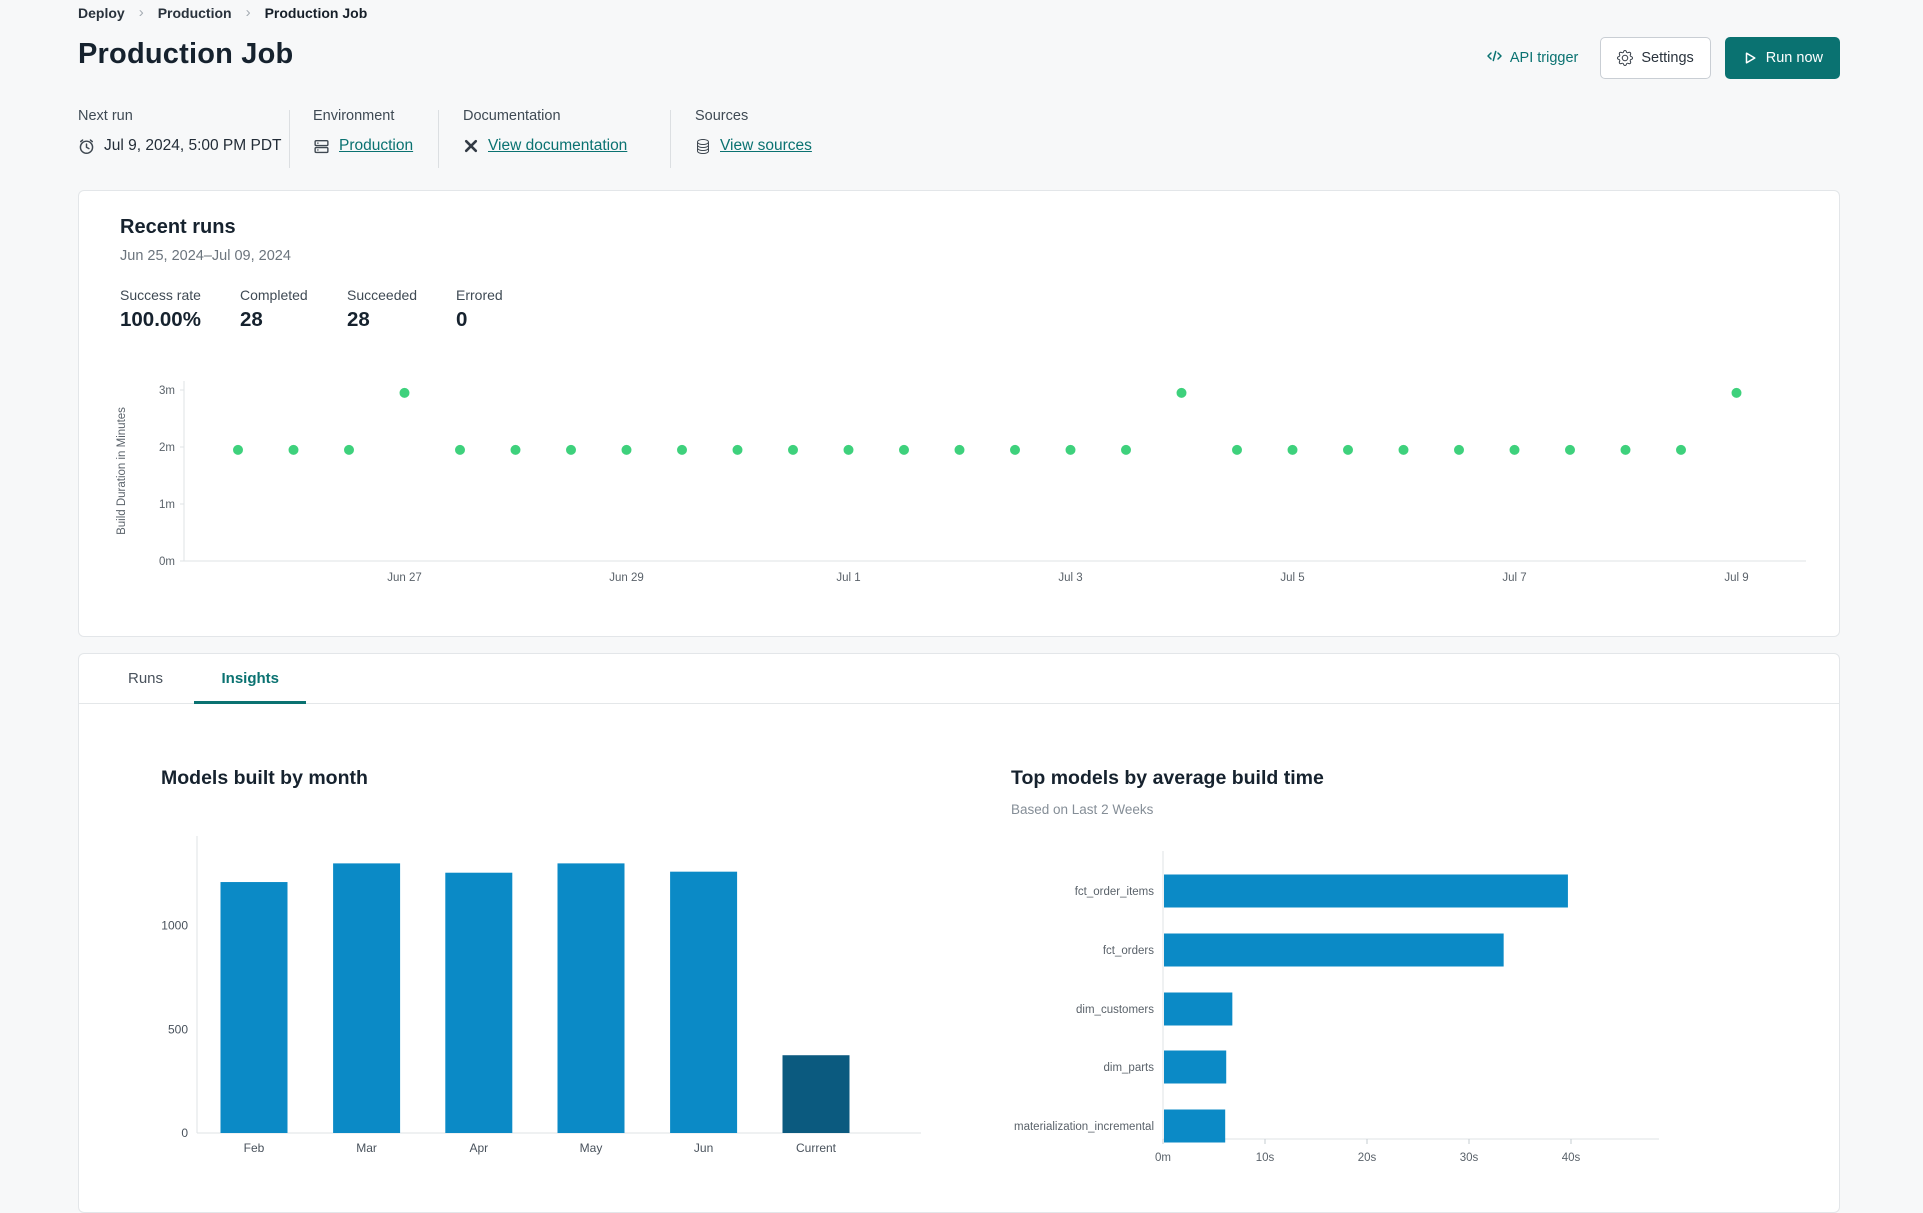  I want to click on svg-text: 3m, so click(167, 391).